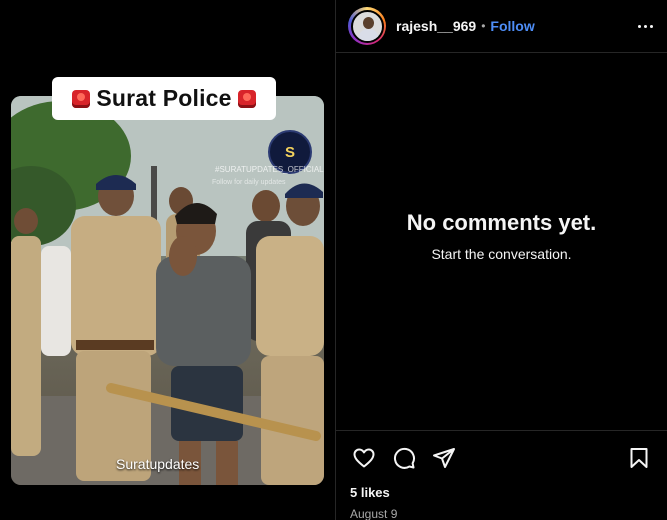  What do you see at coordinates (203, 311) in the screenshot?
I see `man-shirt` at bounding box center [203, 311].